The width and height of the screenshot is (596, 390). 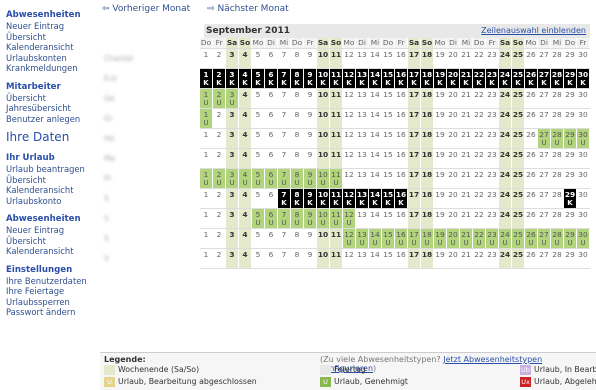 What do you see at coordinates (51, 68) in the screenshot?
I see `sidebar-link: Krankmeldungen` at bounding box center [51, 68].